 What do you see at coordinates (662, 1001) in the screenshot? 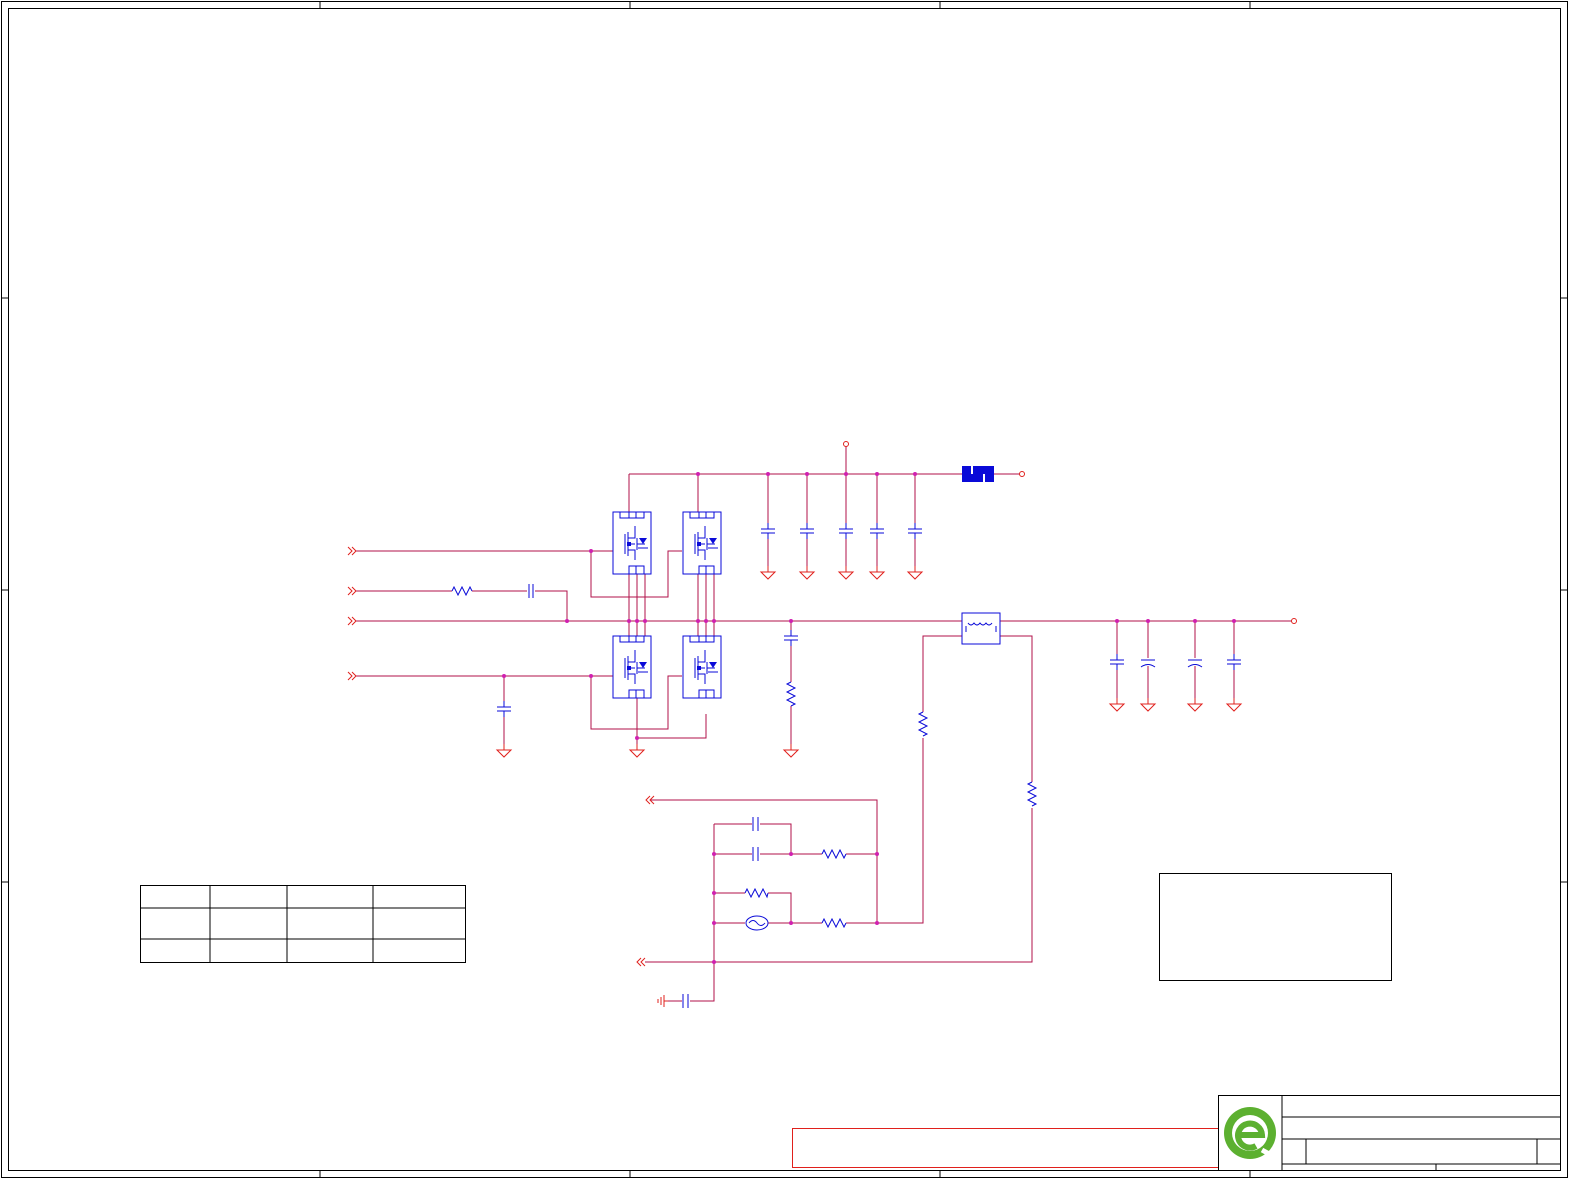
I see `chassis-ground-icon` at bounding box center [662, 1001].